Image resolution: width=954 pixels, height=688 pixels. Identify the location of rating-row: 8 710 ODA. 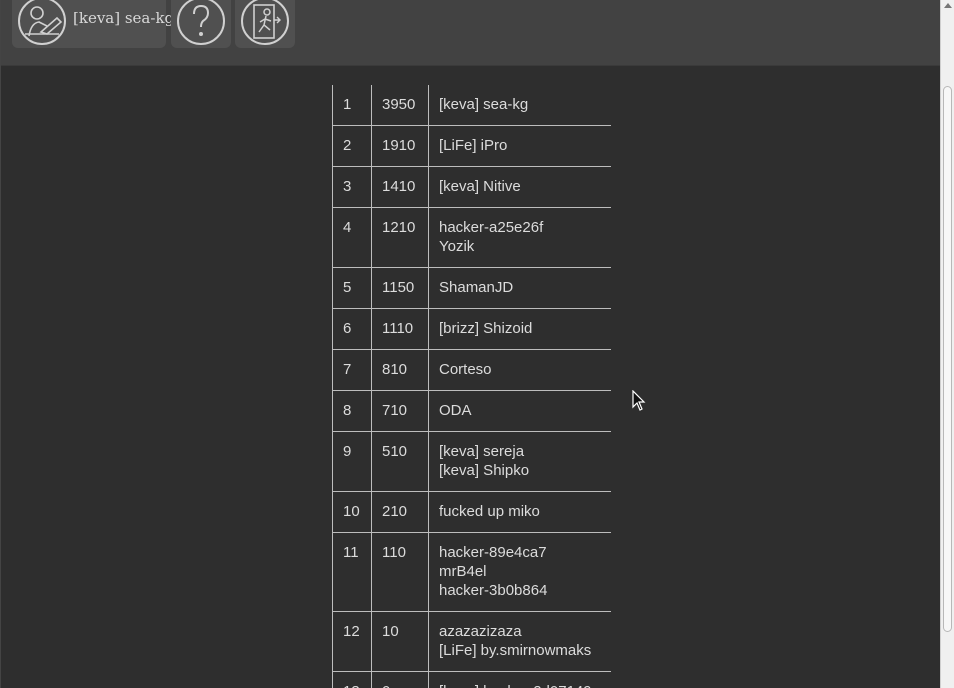
(471, 411).